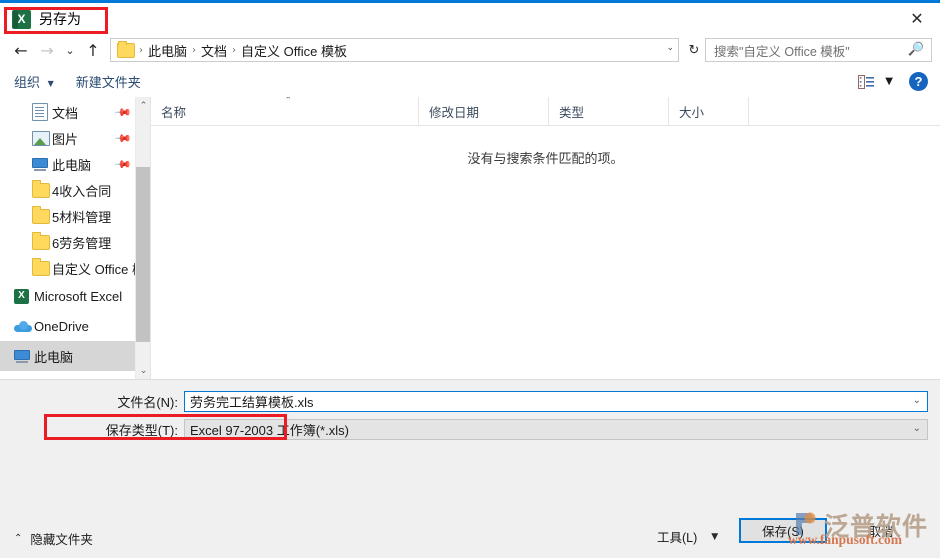  I want to click on sidebar-item-onedrive: OneDrive, so click(68, 326).